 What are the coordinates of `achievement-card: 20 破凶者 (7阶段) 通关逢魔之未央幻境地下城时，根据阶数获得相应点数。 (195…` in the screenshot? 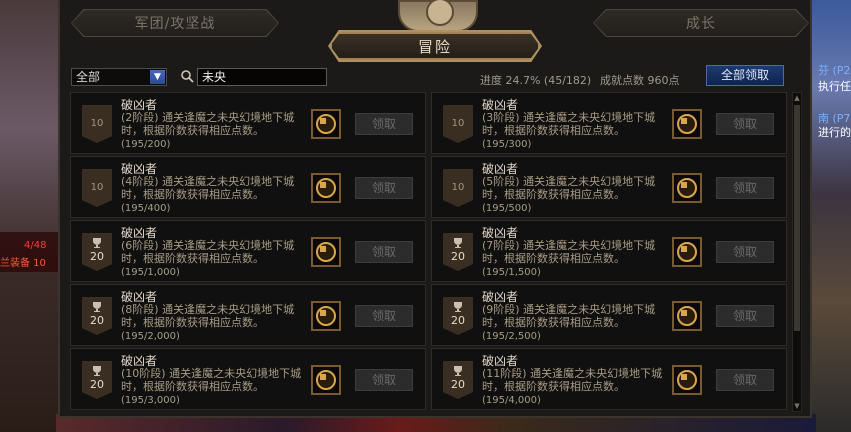 It's located at (609, 251).